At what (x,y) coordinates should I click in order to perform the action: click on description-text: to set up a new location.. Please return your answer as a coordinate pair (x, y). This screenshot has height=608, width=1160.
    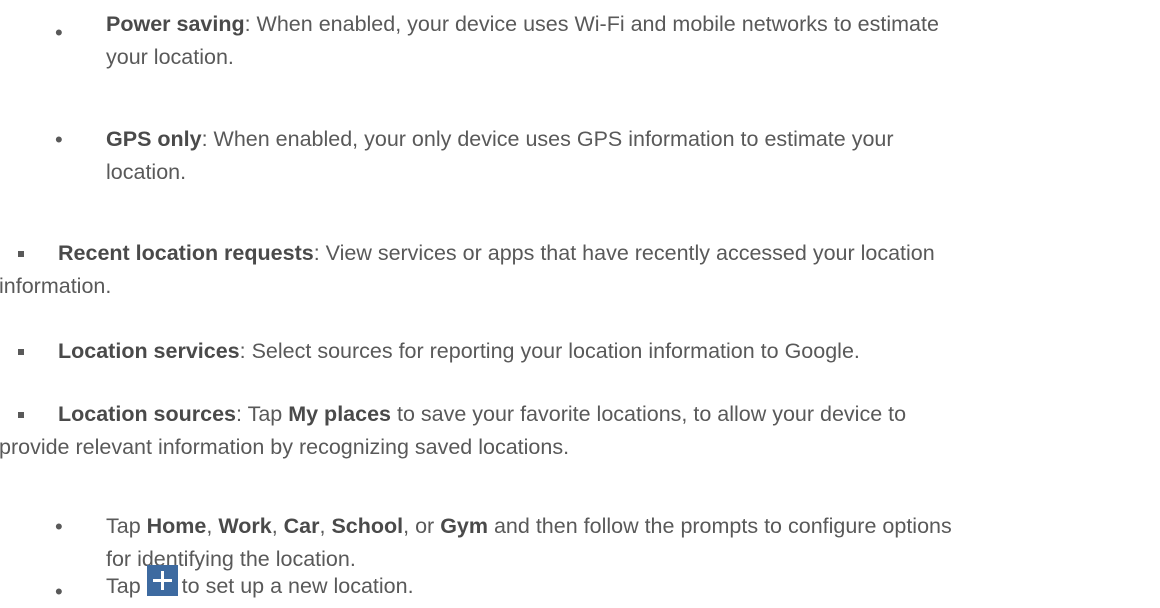
    Looking at the image, I should click on (297, 586).